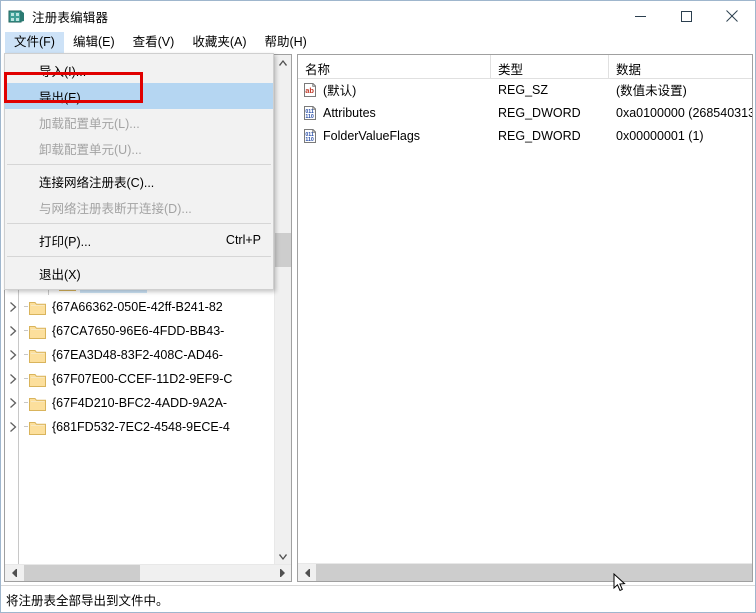 The image size is (756, 613). Describe the element at coordinates (70, 17) in the screenshot. I see `window-title: 注册表编辑器` at that location.